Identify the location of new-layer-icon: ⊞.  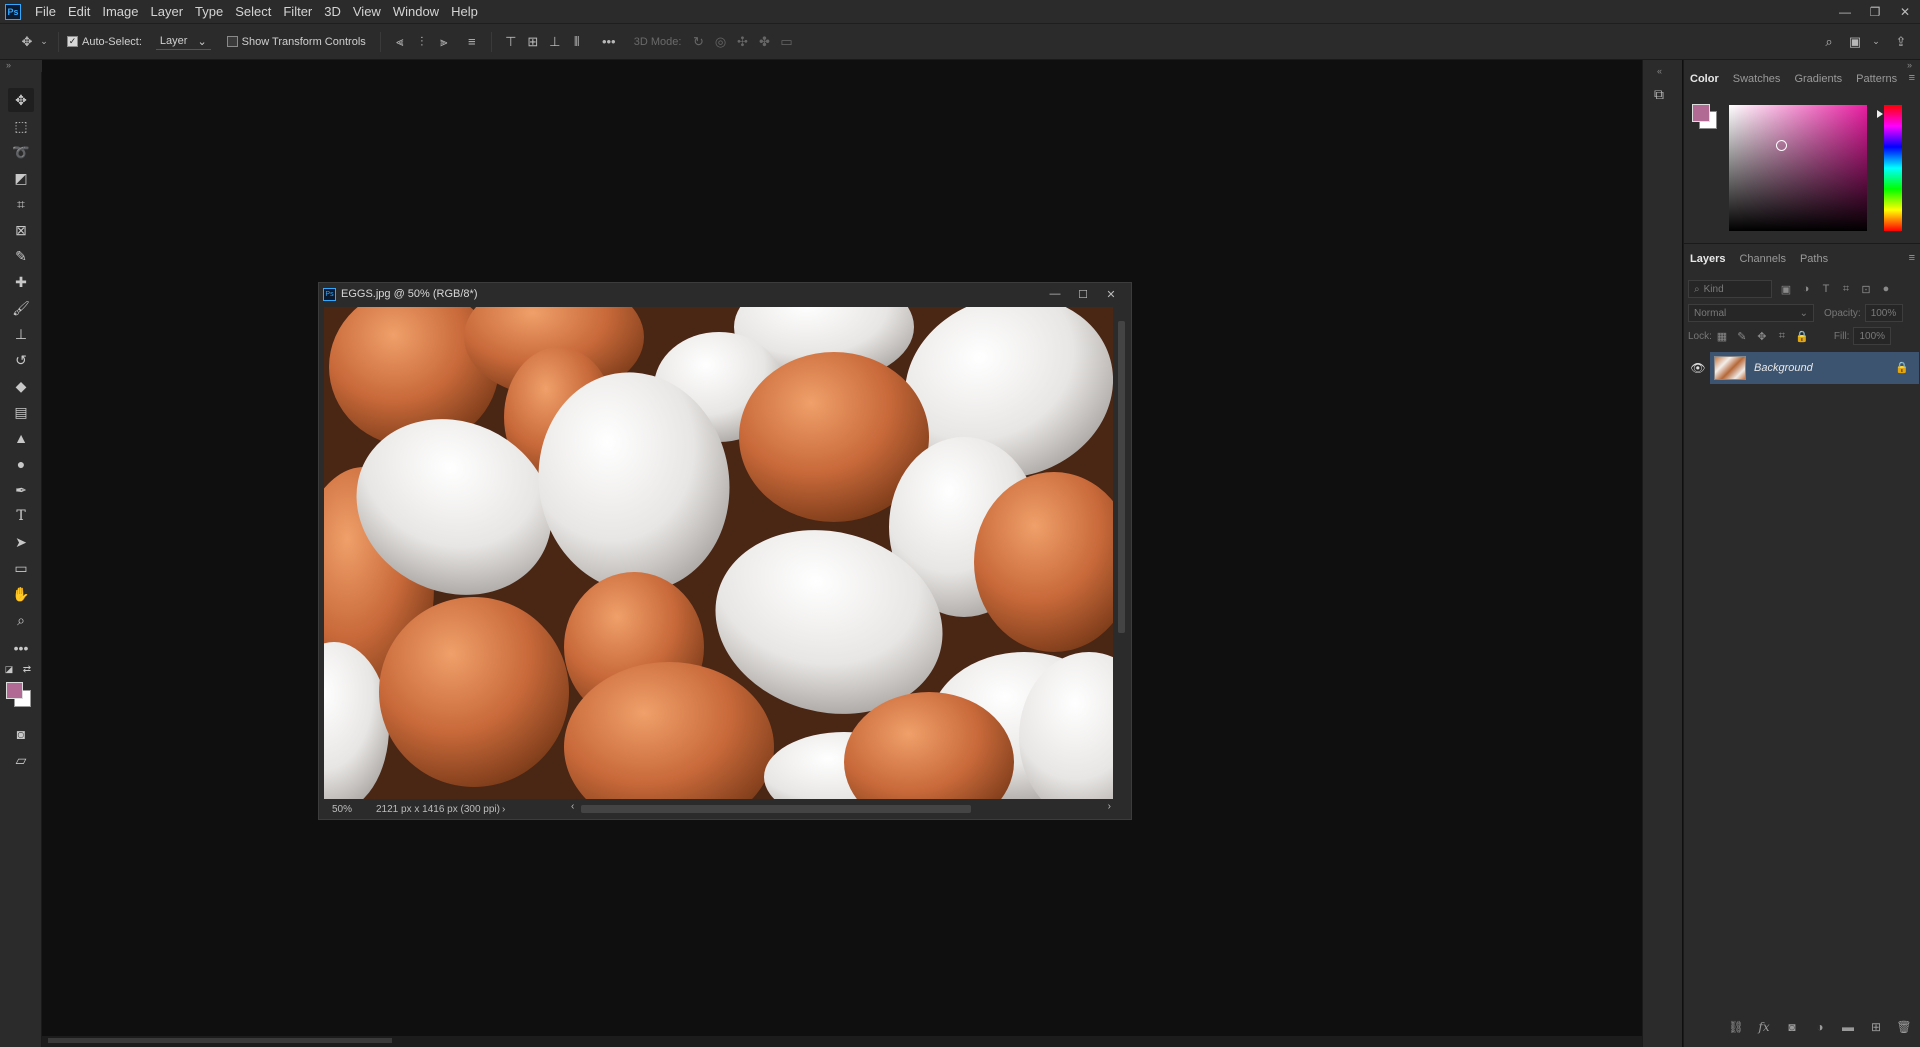
(1876, 1027).